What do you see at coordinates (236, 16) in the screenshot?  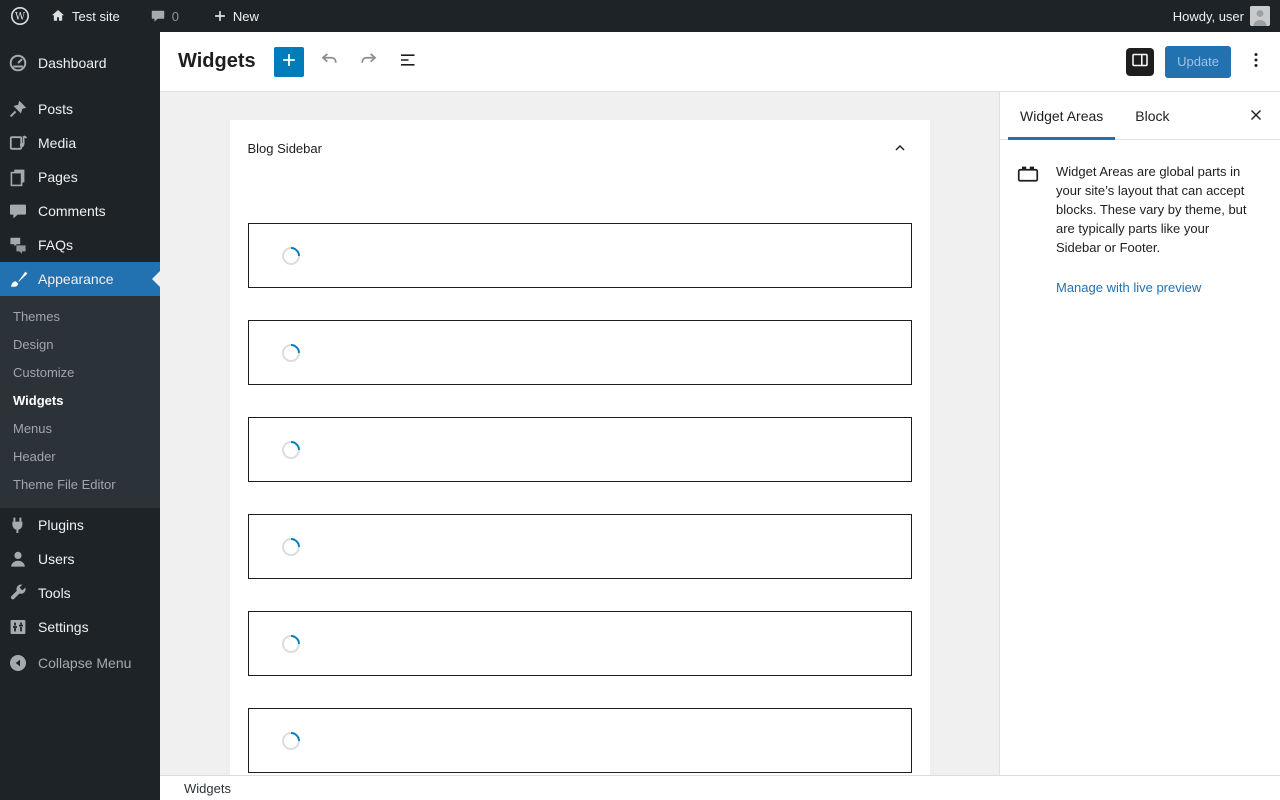 I see `admin-bar-new: New` at bounding box center [236, 16].